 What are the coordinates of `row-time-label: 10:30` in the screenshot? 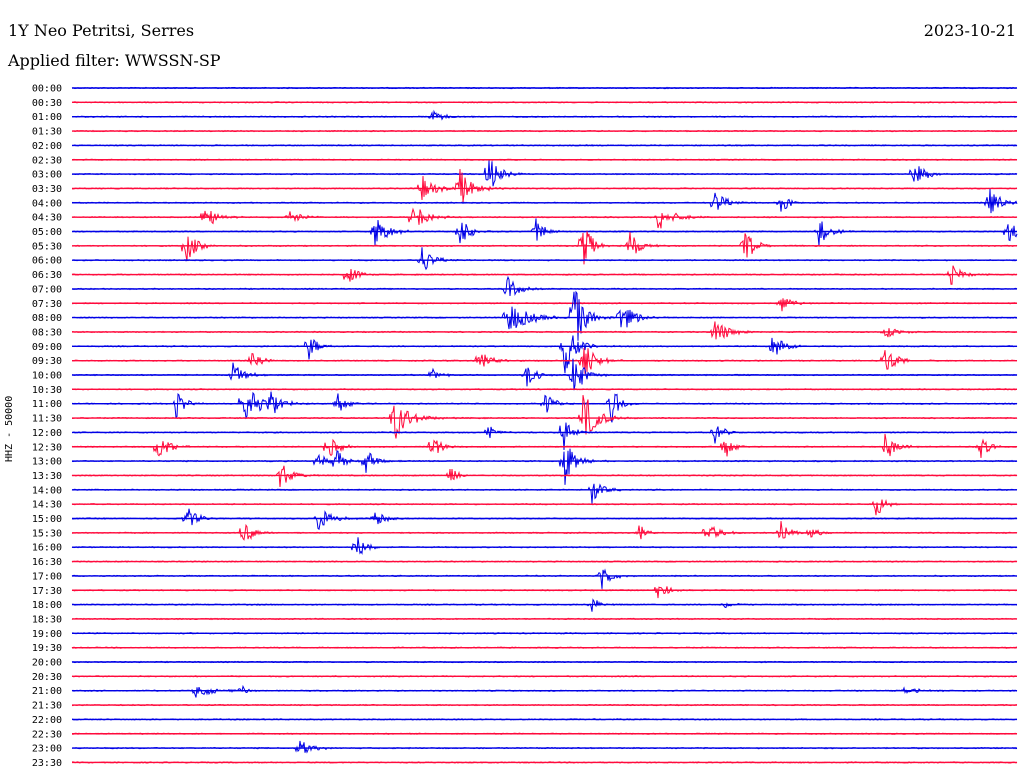 It's located at (47, 390).